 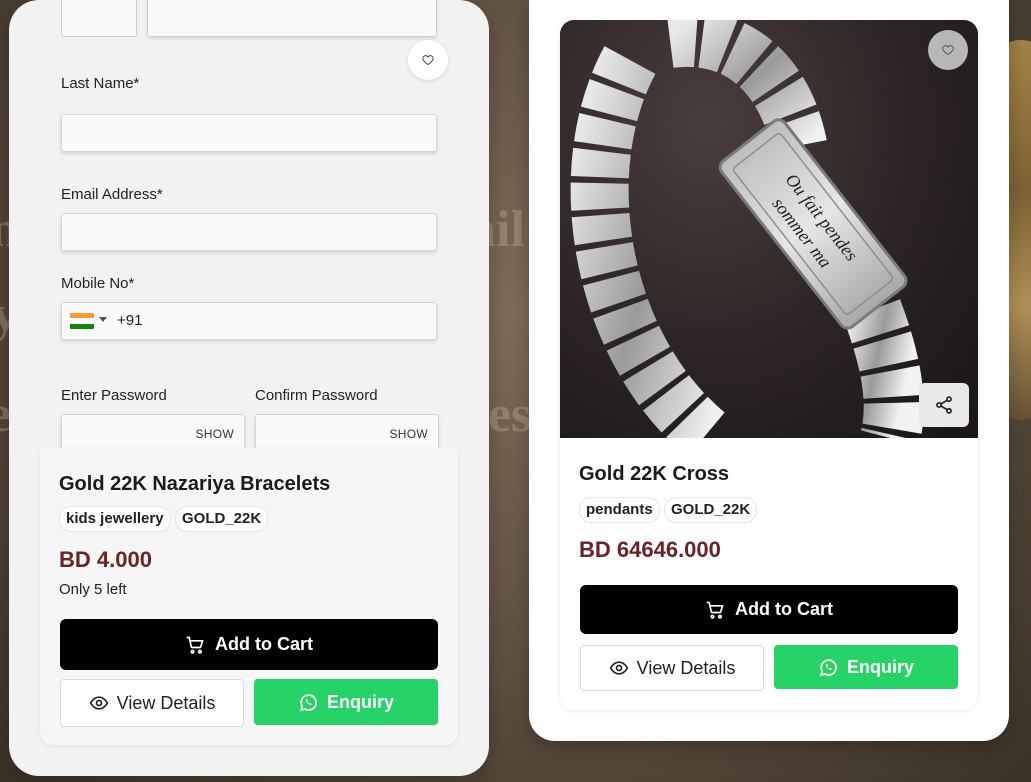 I want to click on title-select, so click(x=99, y=18).